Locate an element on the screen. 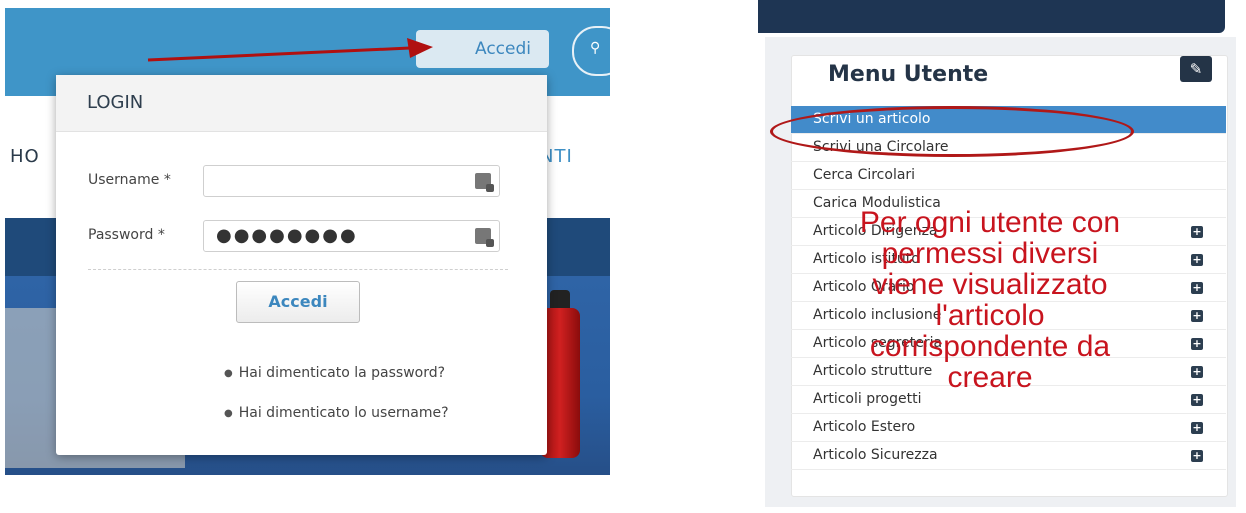 The image size is (1246, 513). menu-item-label: Cerca Circolari is located at coordinates (864, 175).